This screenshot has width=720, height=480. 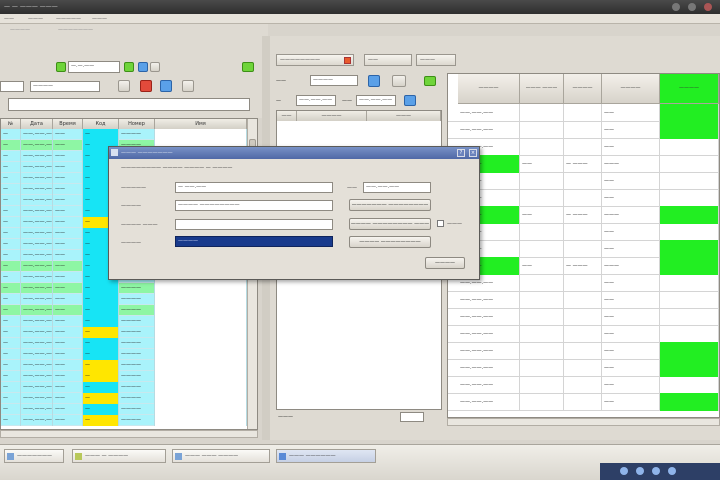 I want to click on edit-icon, so click(x=166, y=86).